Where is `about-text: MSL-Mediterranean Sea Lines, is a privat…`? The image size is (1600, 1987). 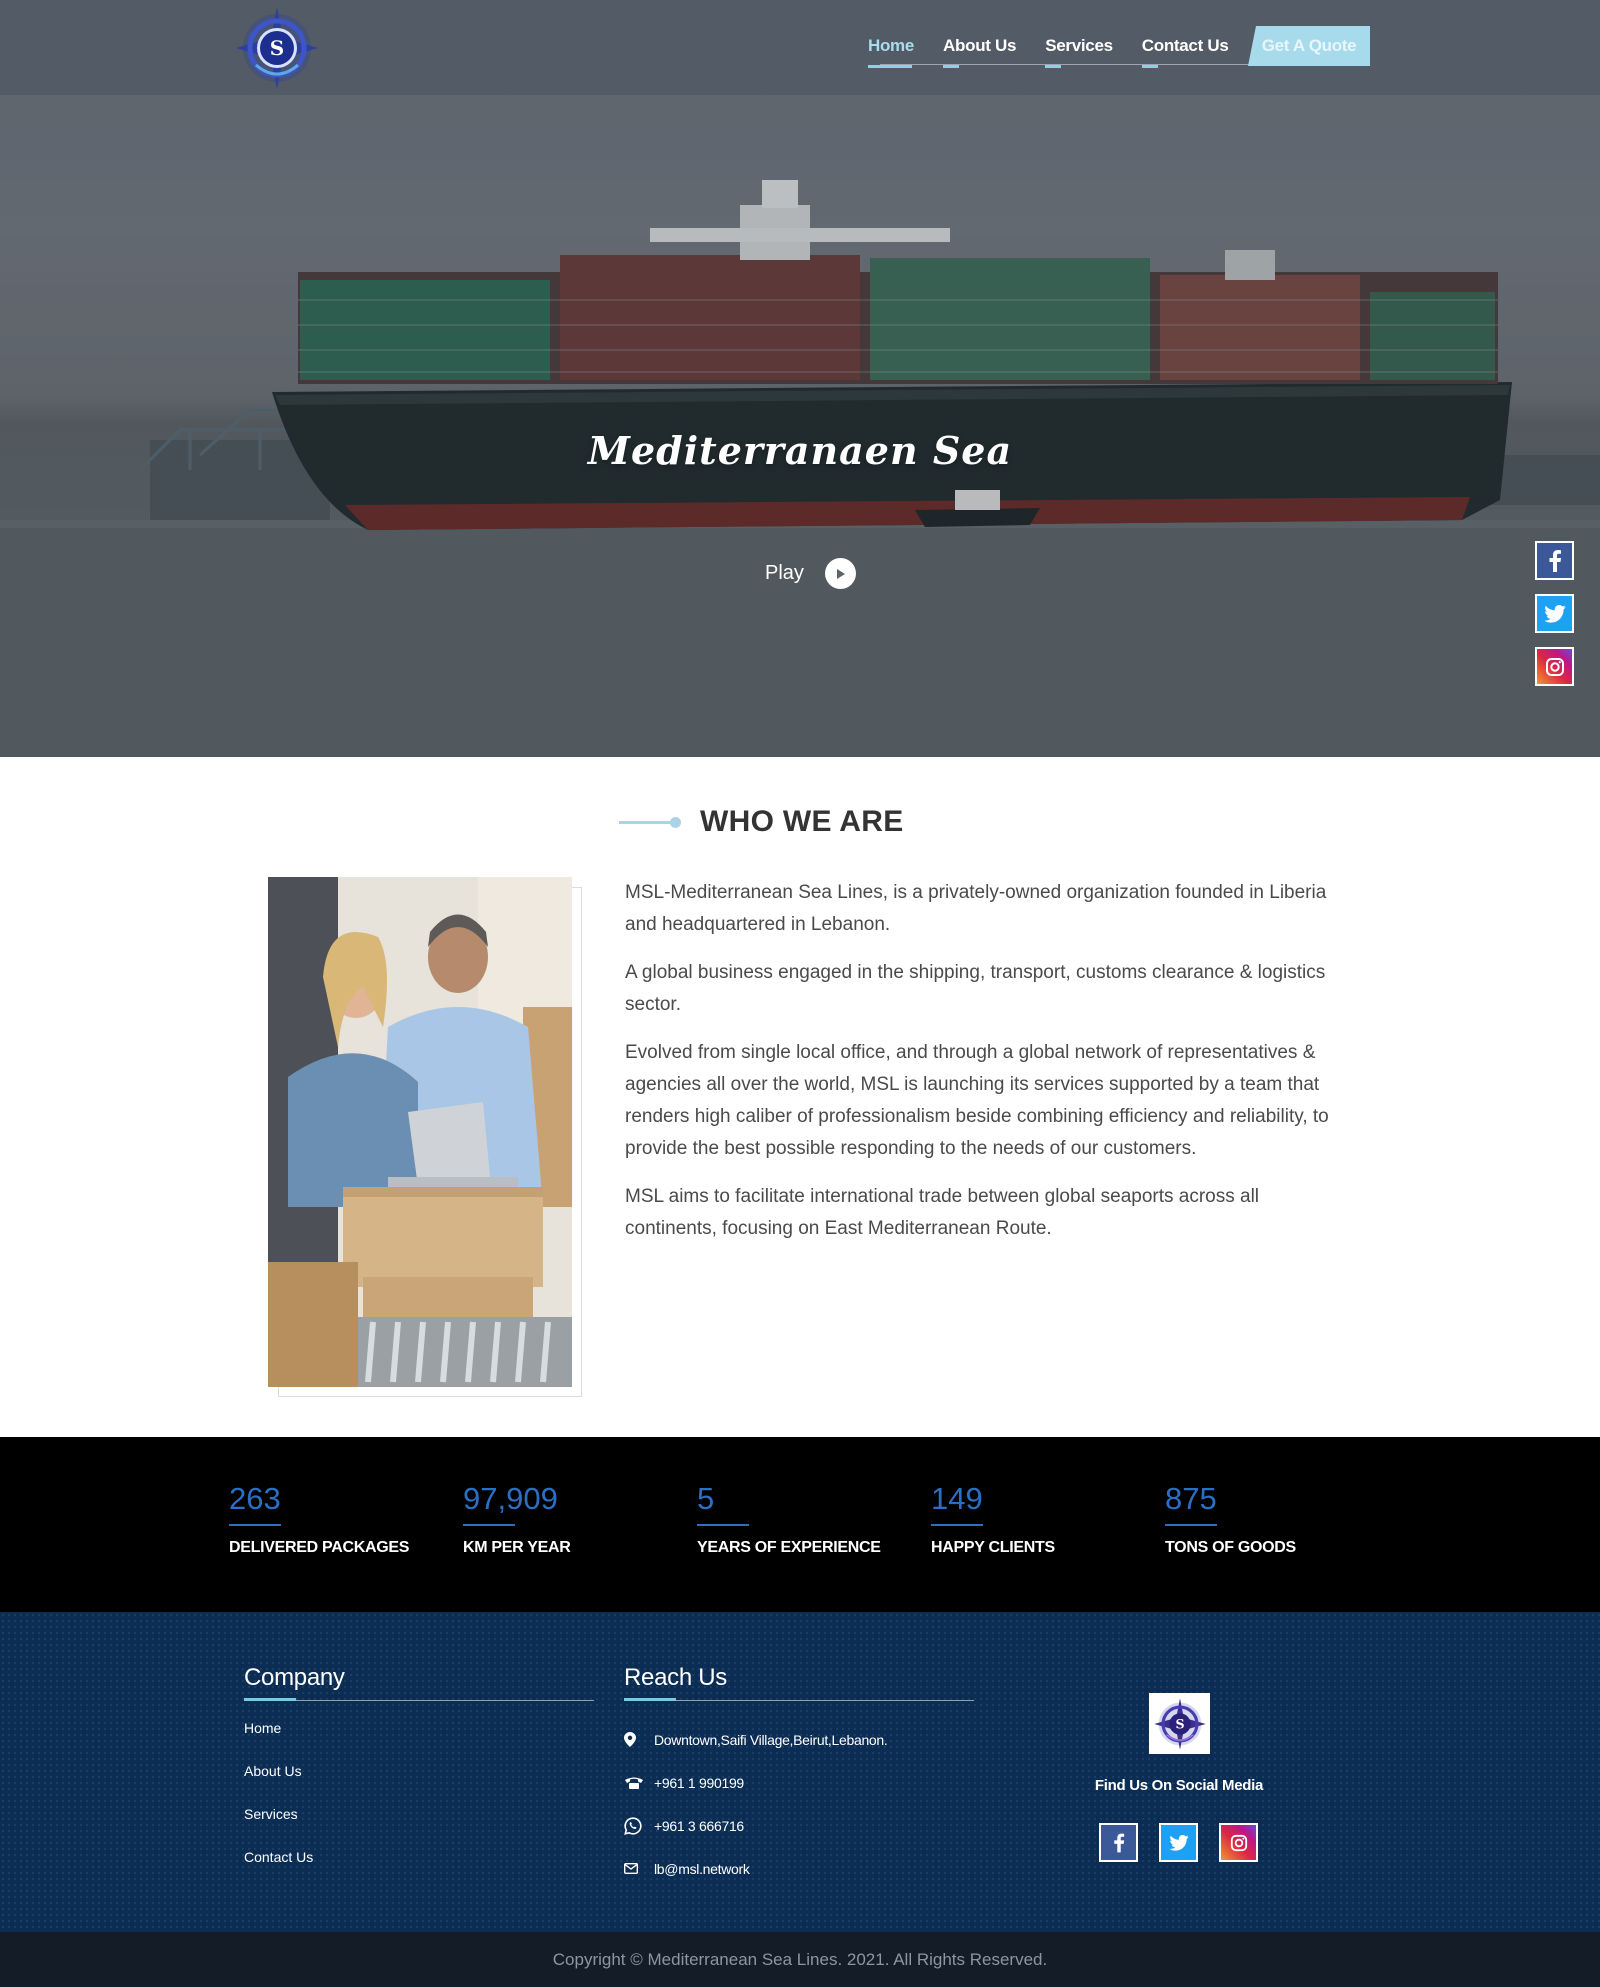 about-text: MSL-Mediterranean Sea Lines, is a privat… is located at coordinates (990, 1069).